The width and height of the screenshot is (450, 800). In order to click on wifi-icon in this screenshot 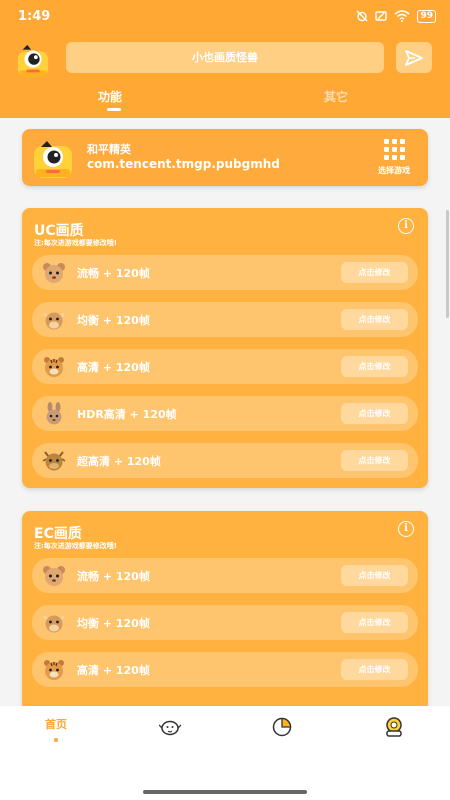, I will do `click(402, 16)`.